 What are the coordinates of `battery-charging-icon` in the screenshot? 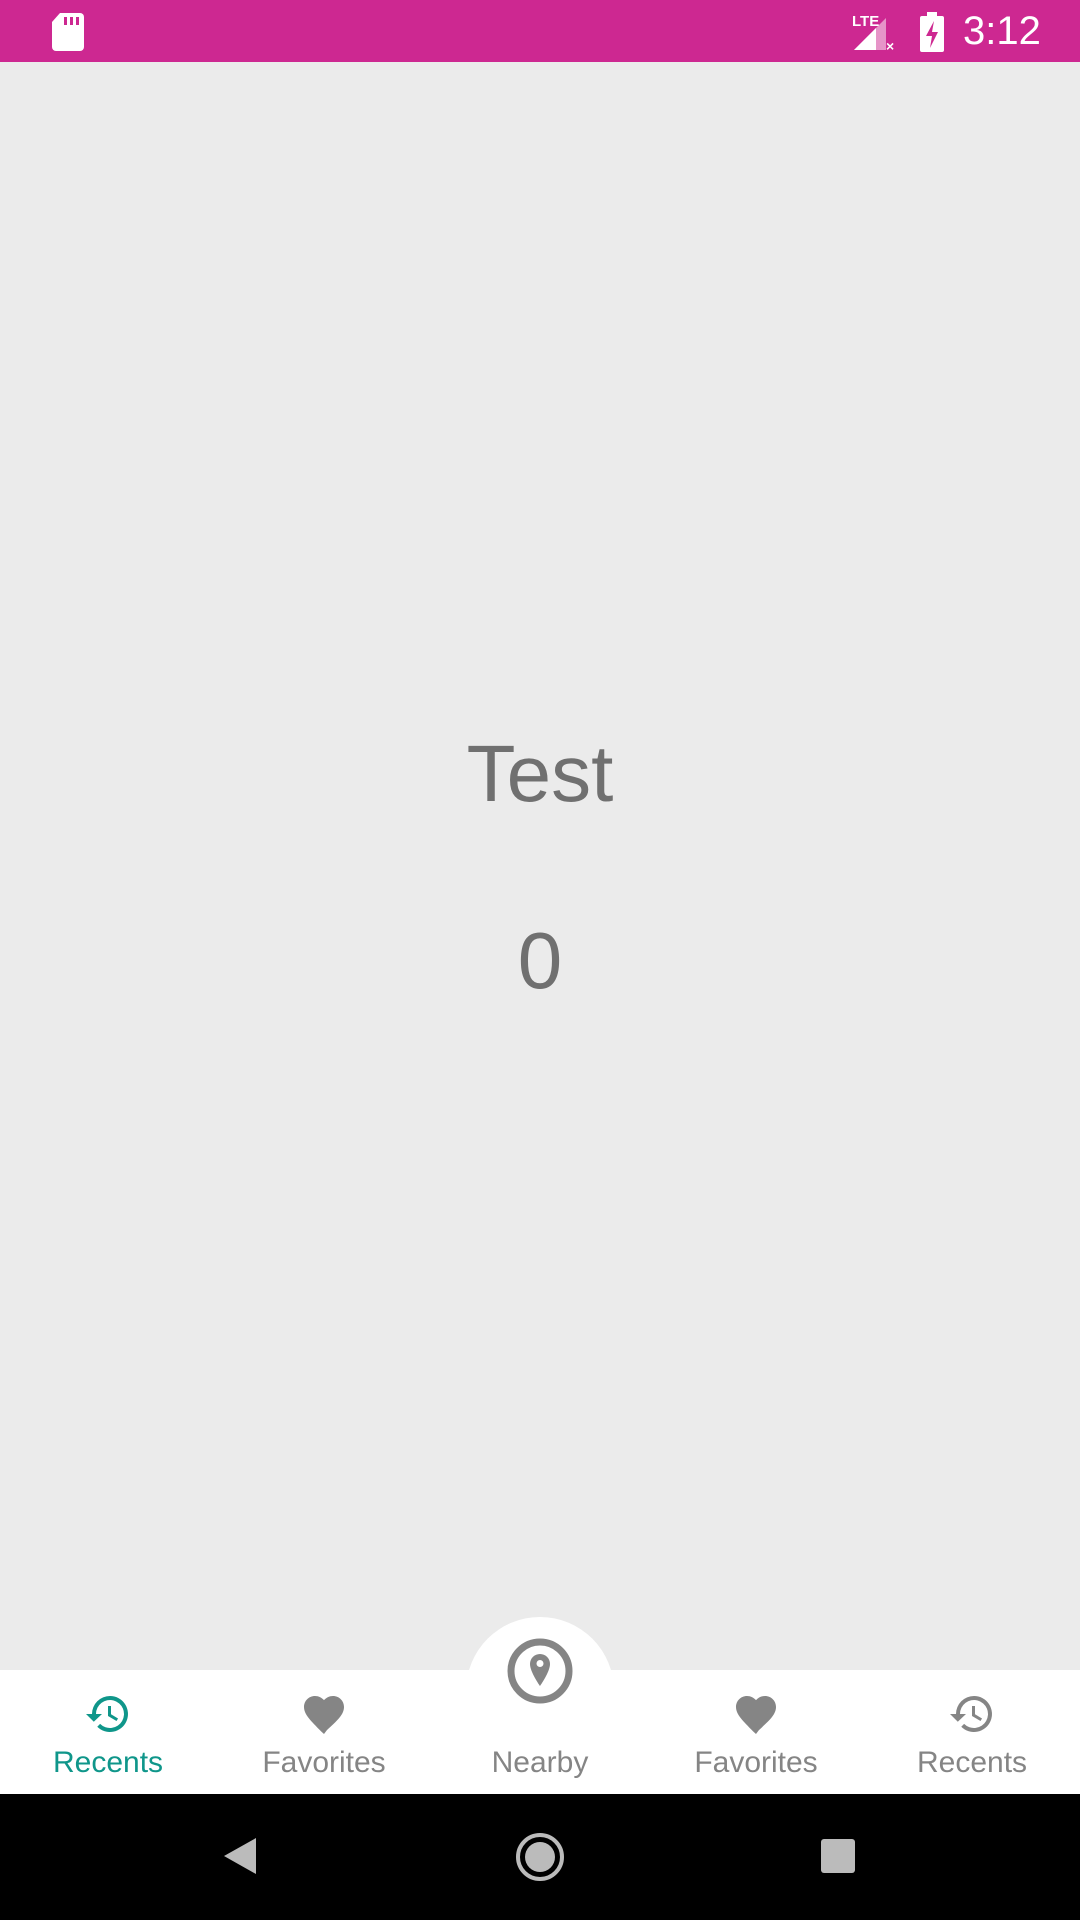 It's located at (932, 32).